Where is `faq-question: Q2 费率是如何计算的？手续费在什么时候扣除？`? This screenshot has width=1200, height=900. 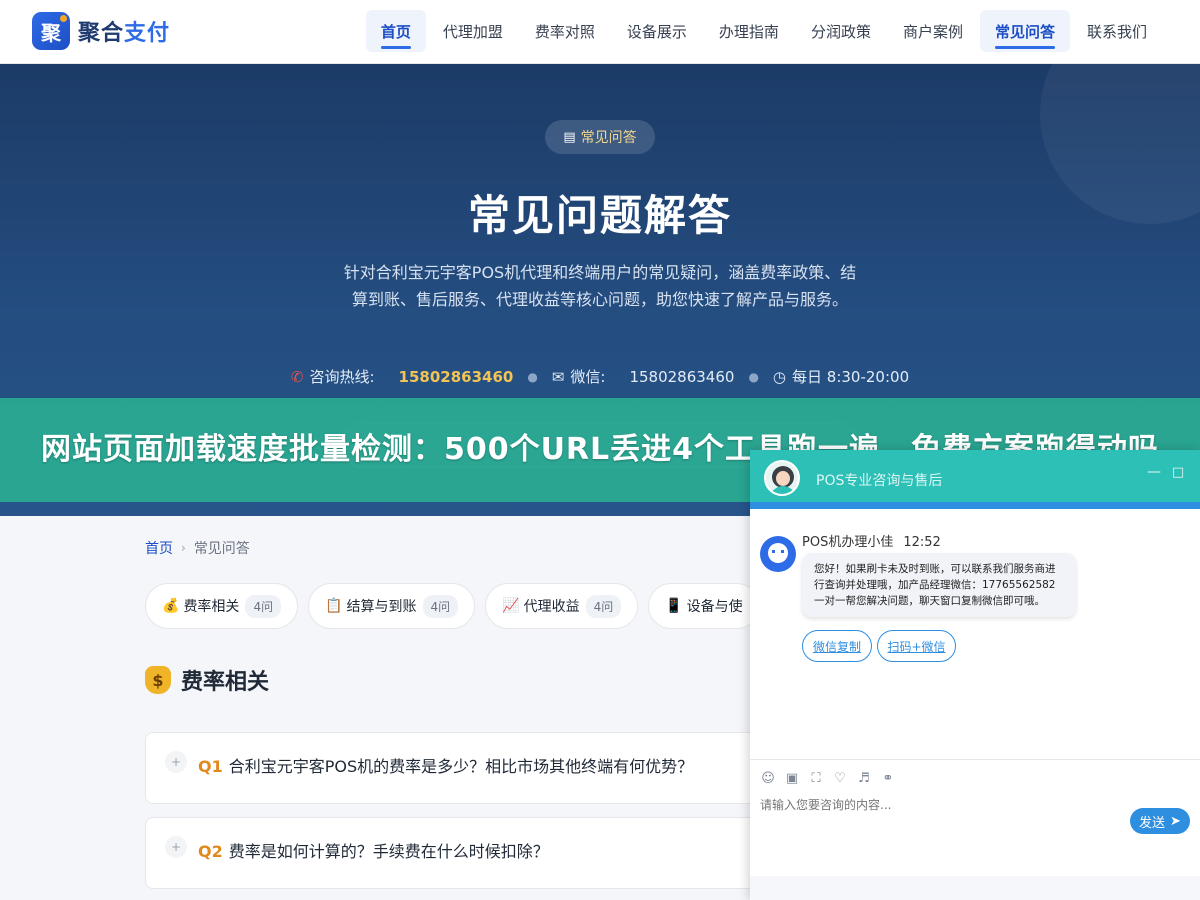 faq-question: Q2 费率是如何计算的？手续费在什么时候扣除？ is located at coordinates (373, 850).